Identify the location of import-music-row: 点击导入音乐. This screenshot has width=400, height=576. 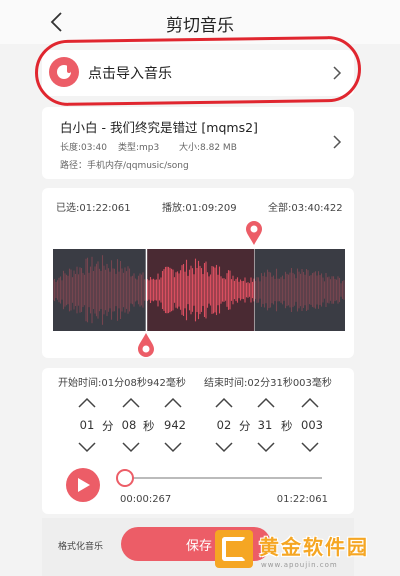
(198, 73).